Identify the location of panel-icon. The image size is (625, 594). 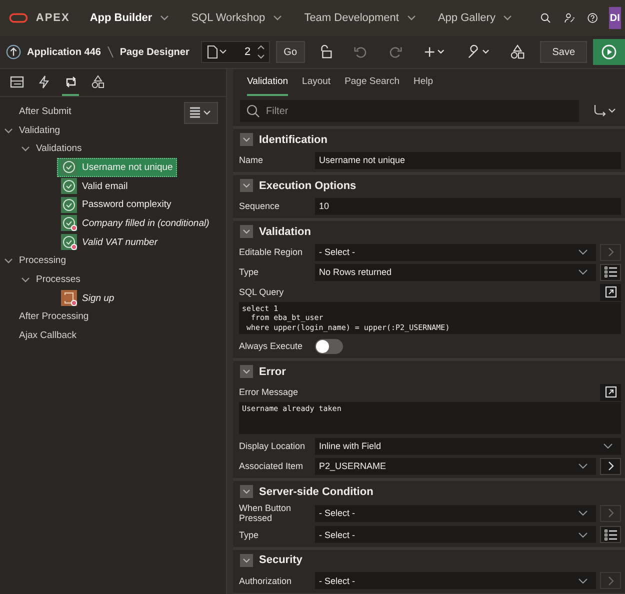
(17, 81).